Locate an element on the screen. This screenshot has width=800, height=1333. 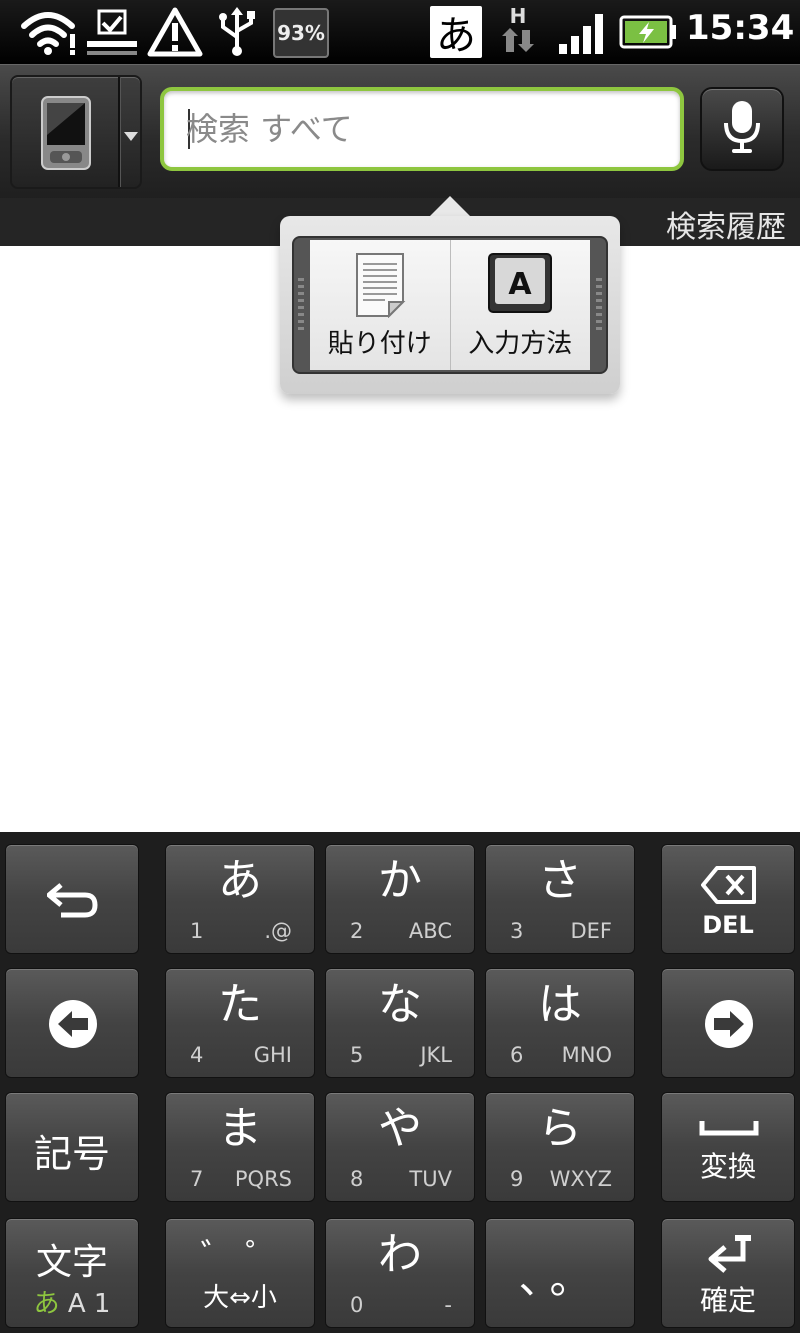
data-arrows-icon is located at coordinates (518, 40).